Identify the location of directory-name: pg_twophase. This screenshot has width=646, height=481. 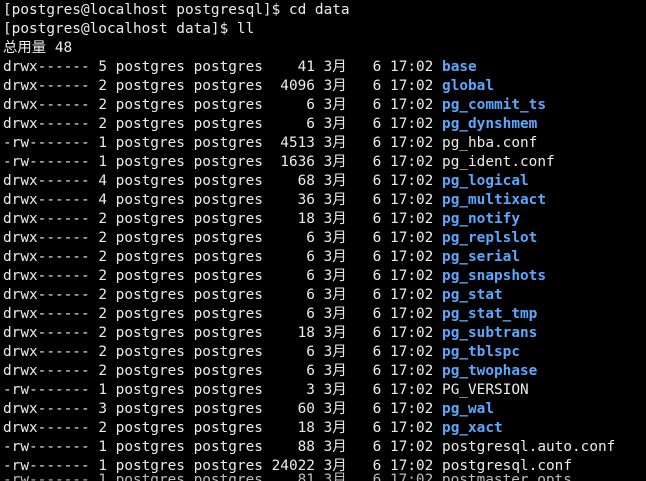
(490, 371).